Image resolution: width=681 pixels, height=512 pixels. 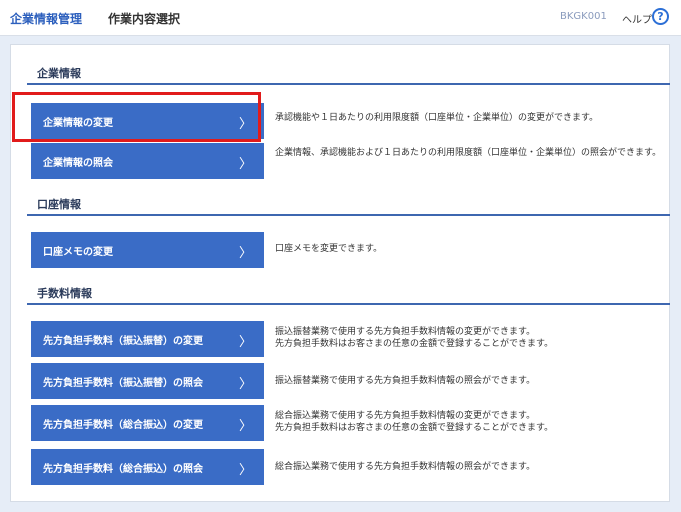 What do you see at coordinates (46, 18) in the screenshot?
I see `breadcrumb-company-info: 企業情報管理` at bounding box center [46, 18].